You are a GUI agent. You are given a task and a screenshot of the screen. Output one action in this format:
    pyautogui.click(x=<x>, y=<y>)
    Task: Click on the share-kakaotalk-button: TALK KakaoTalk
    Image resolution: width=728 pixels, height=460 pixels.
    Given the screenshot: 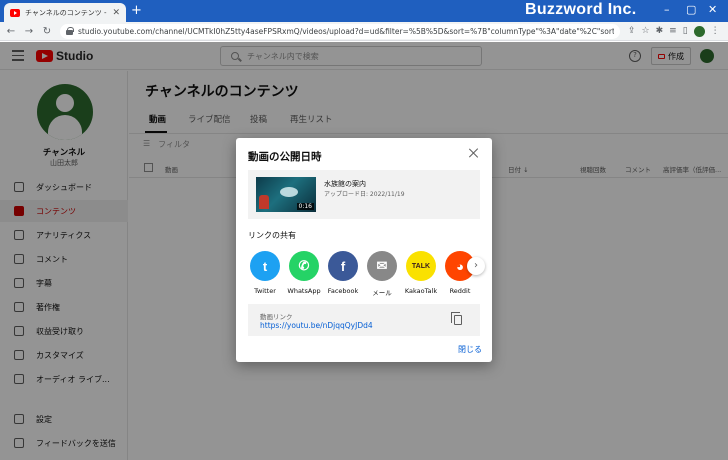 What is the action you would take?
    pyautogui.click(x=421, y=273)
    